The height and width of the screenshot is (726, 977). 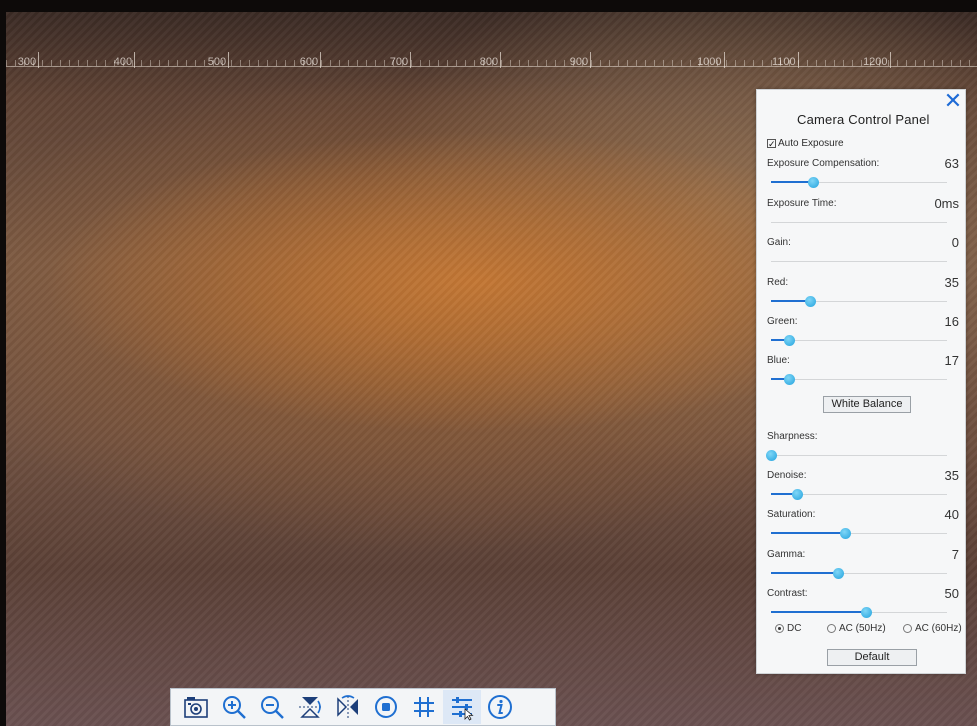 What do you see at coordinates (946, 203) in the screenshot?
I see `exposure-time-value: 0ms` at bounding box center [946, 203].